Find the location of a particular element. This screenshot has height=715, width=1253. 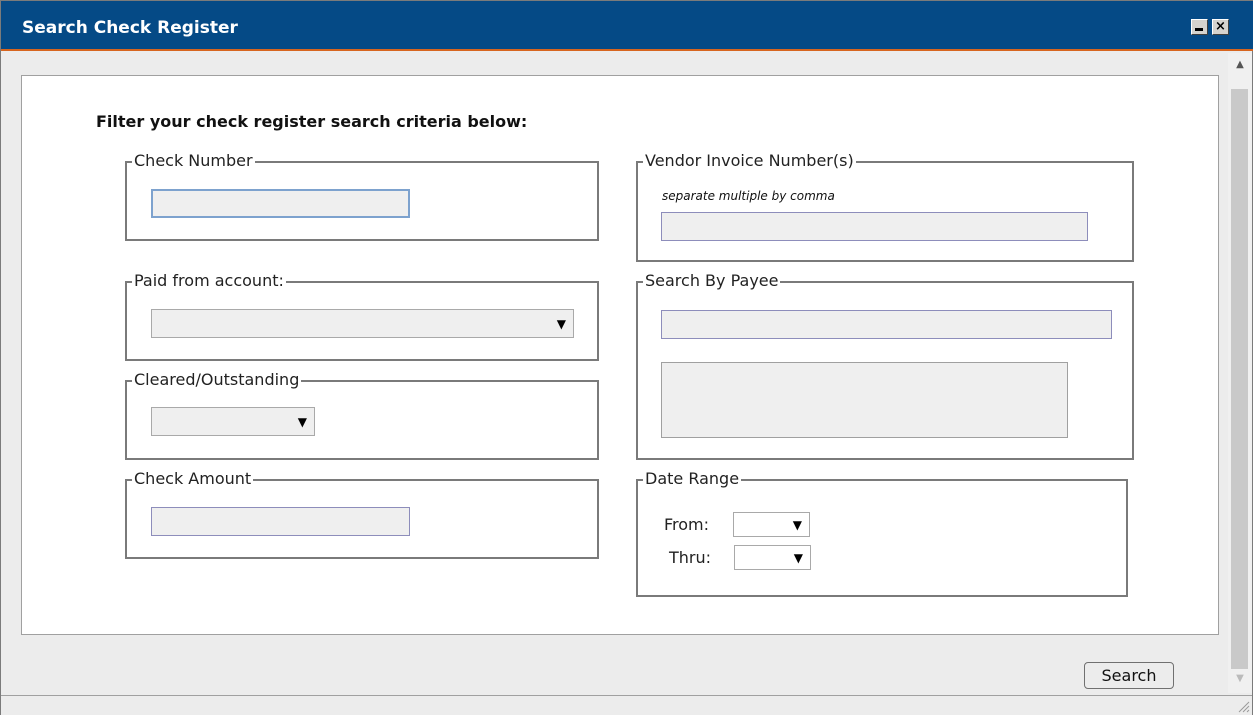

date-from-label: From: is located at coordinates (687, 524).